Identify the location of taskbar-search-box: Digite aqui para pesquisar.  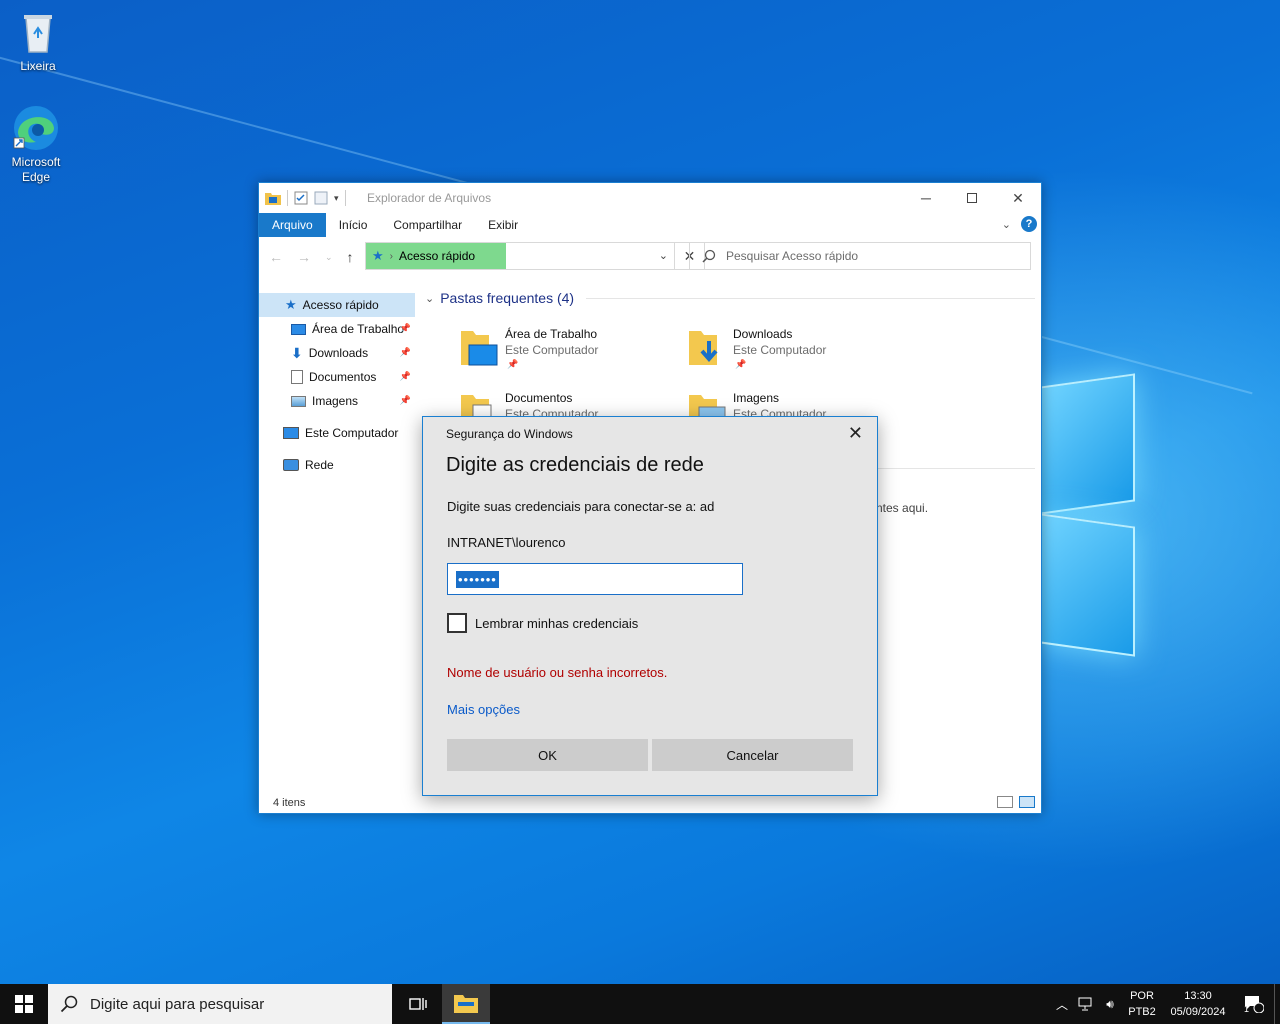
(220, 1004).